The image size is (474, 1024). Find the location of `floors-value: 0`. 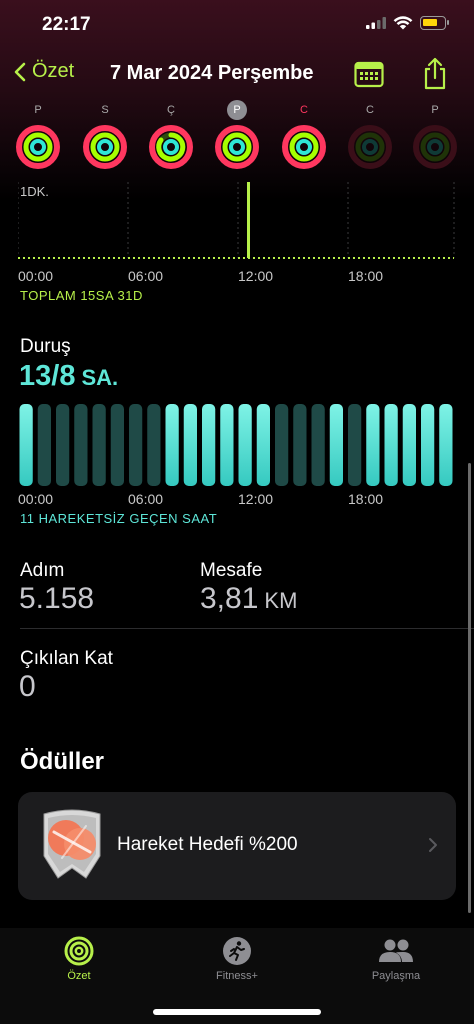

floors-value: 0 is located at coordinates (27, 686).